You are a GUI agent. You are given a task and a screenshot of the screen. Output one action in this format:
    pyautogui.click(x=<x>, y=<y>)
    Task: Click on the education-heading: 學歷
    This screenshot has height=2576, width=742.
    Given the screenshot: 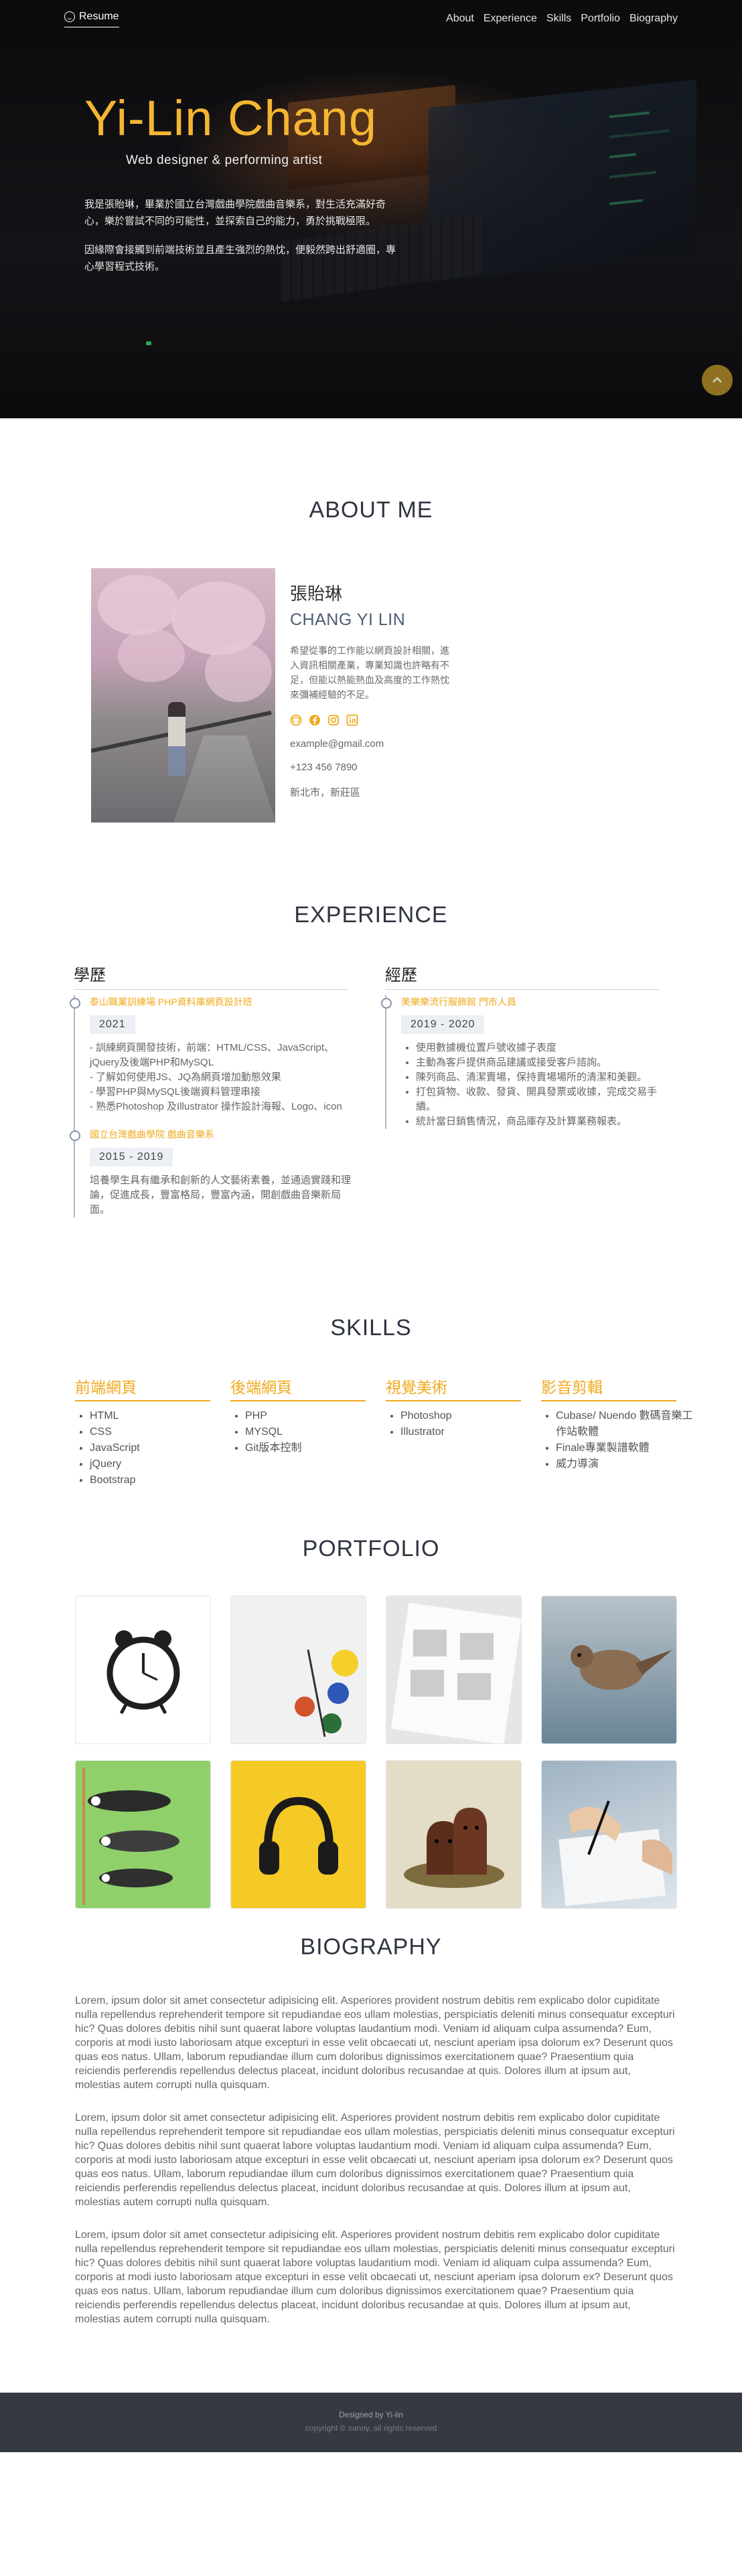 What is the action you would take?
    pyautogui.click(x=211, y=976)
    